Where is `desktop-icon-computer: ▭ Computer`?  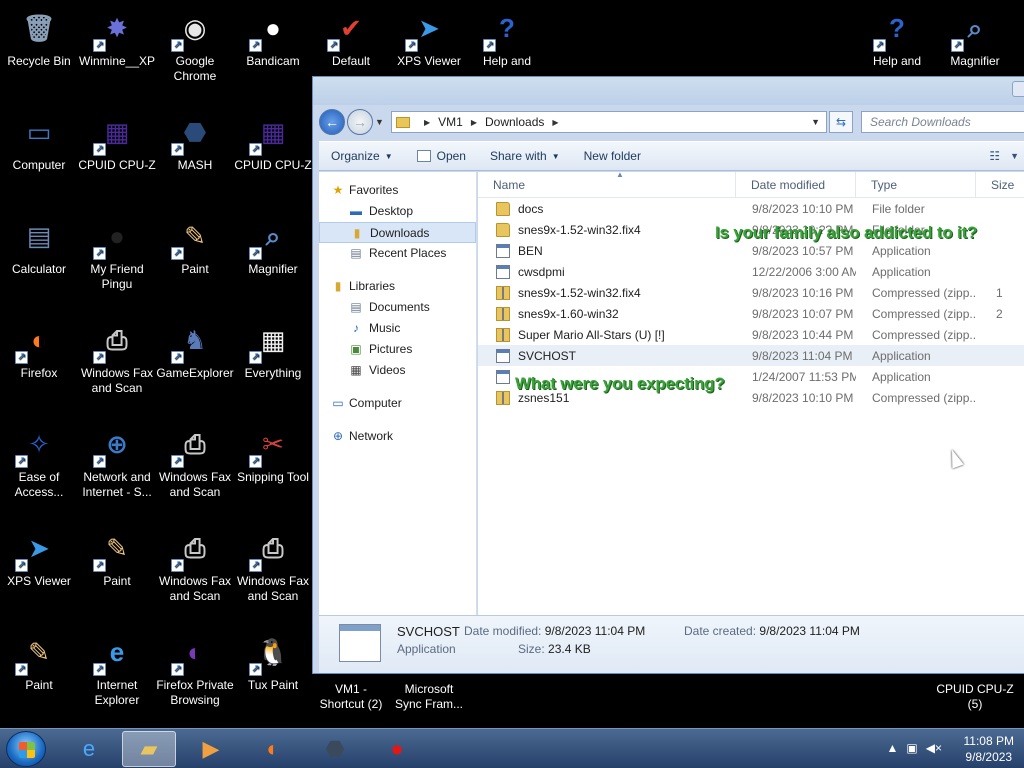 desktop-icon-computer: ▭ Computer is located at coordinates (39, 138).